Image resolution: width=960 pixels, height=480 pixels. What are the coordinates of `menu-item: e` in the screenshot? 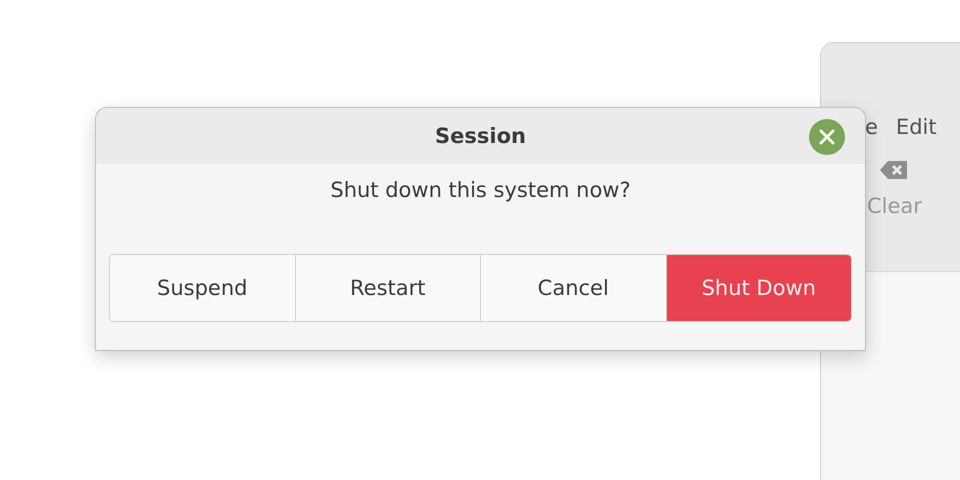 It's located at (871, 127).